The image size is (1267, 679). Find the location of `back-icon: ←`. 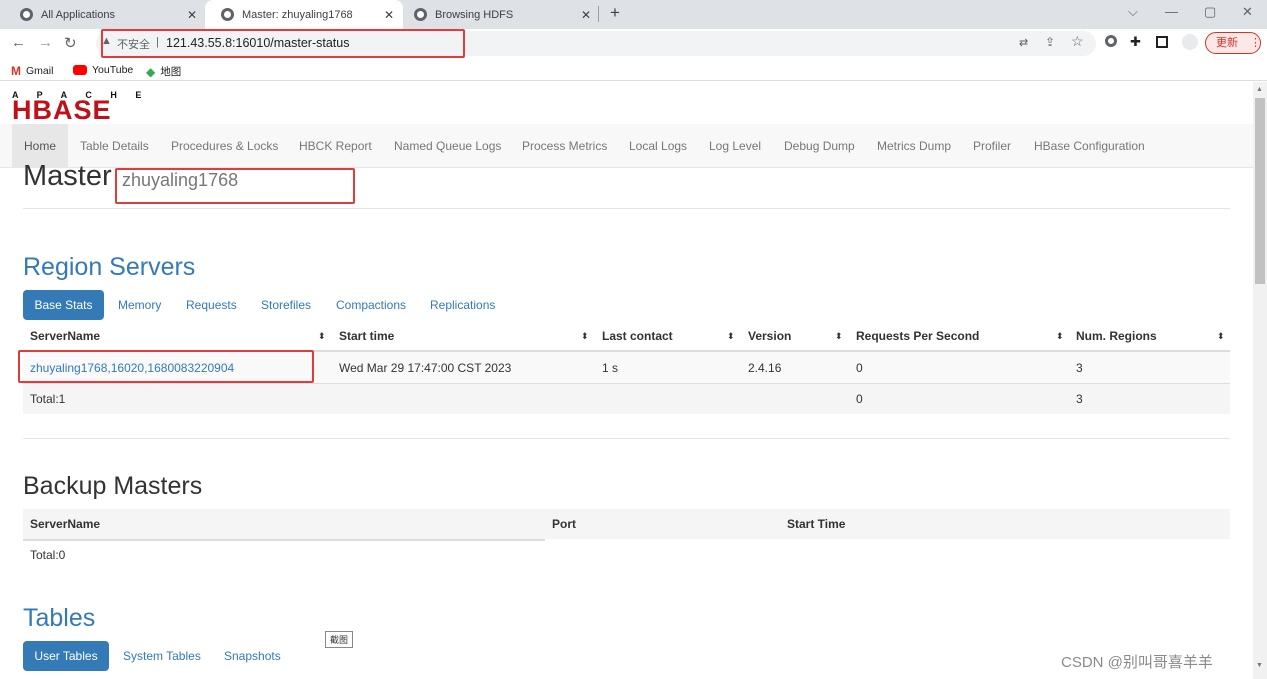

back-icon: ← is located at coordinates (18, 42).